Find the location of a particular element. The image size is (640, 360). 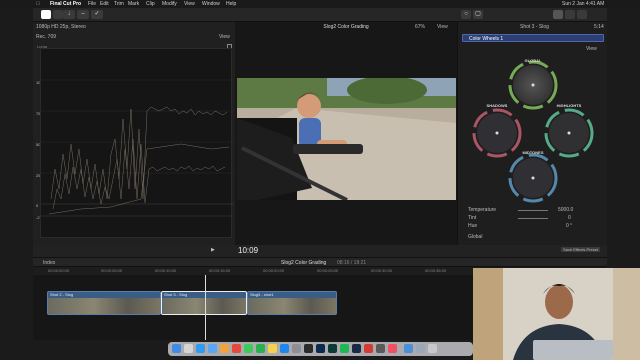

menu-trim: Trim is located at coordinates (119, 4).